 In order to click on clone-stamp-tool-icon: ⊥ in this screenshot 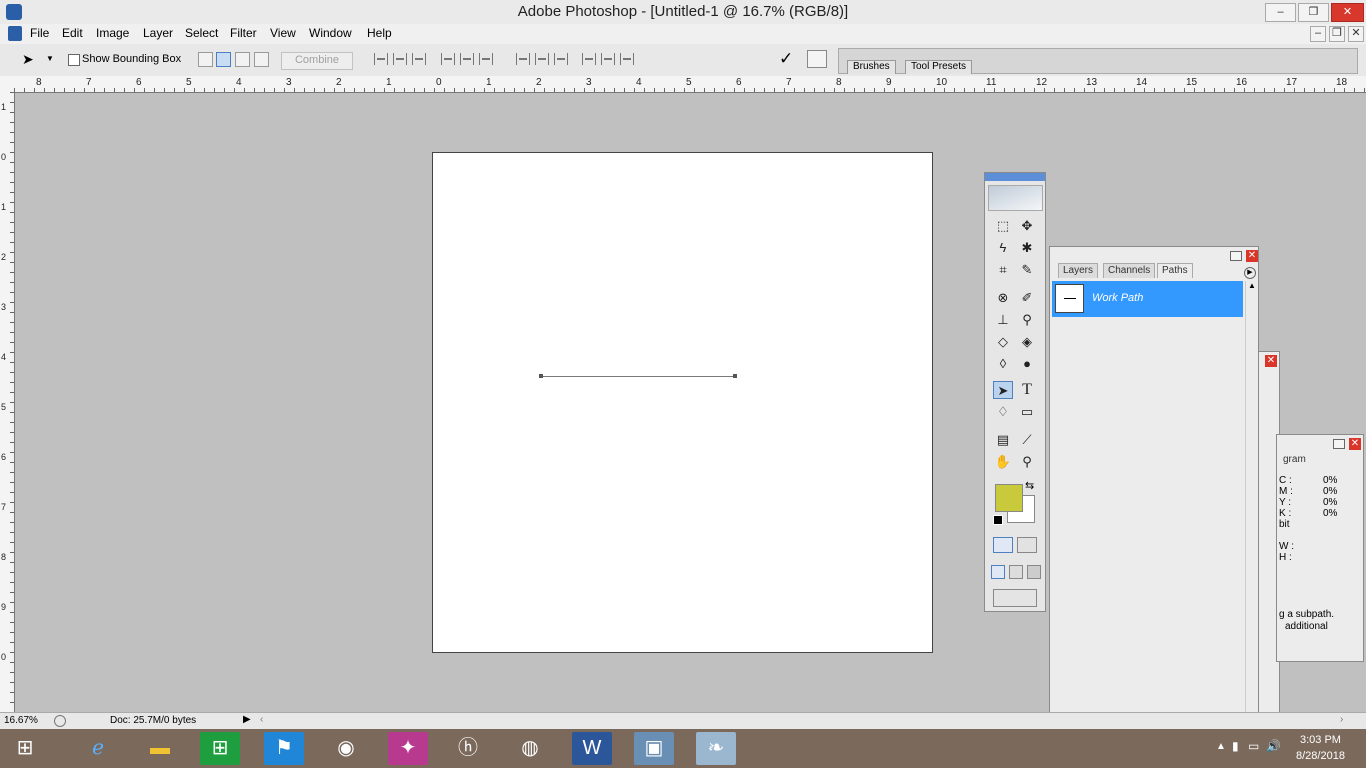, I will do `click(1003, 320)`.